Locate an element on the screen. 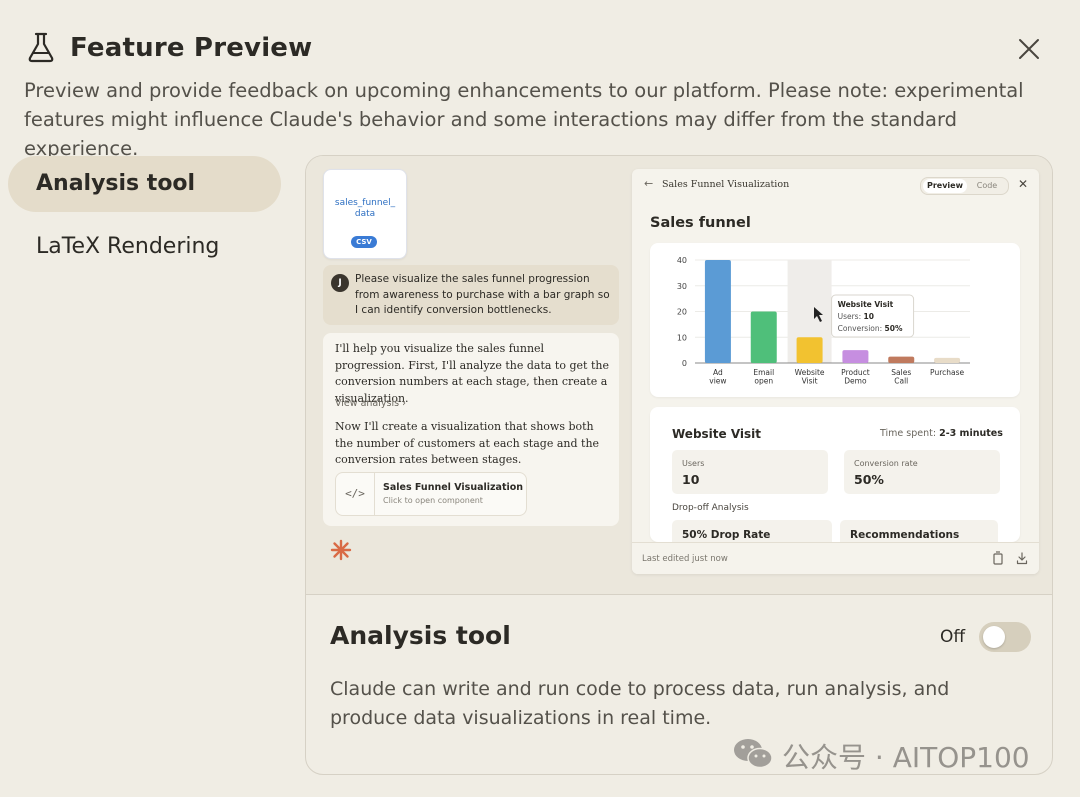 This screenshot has width=1080, height=797. artifact-subtitle: Click to open component is located at coordinates (433, 500).